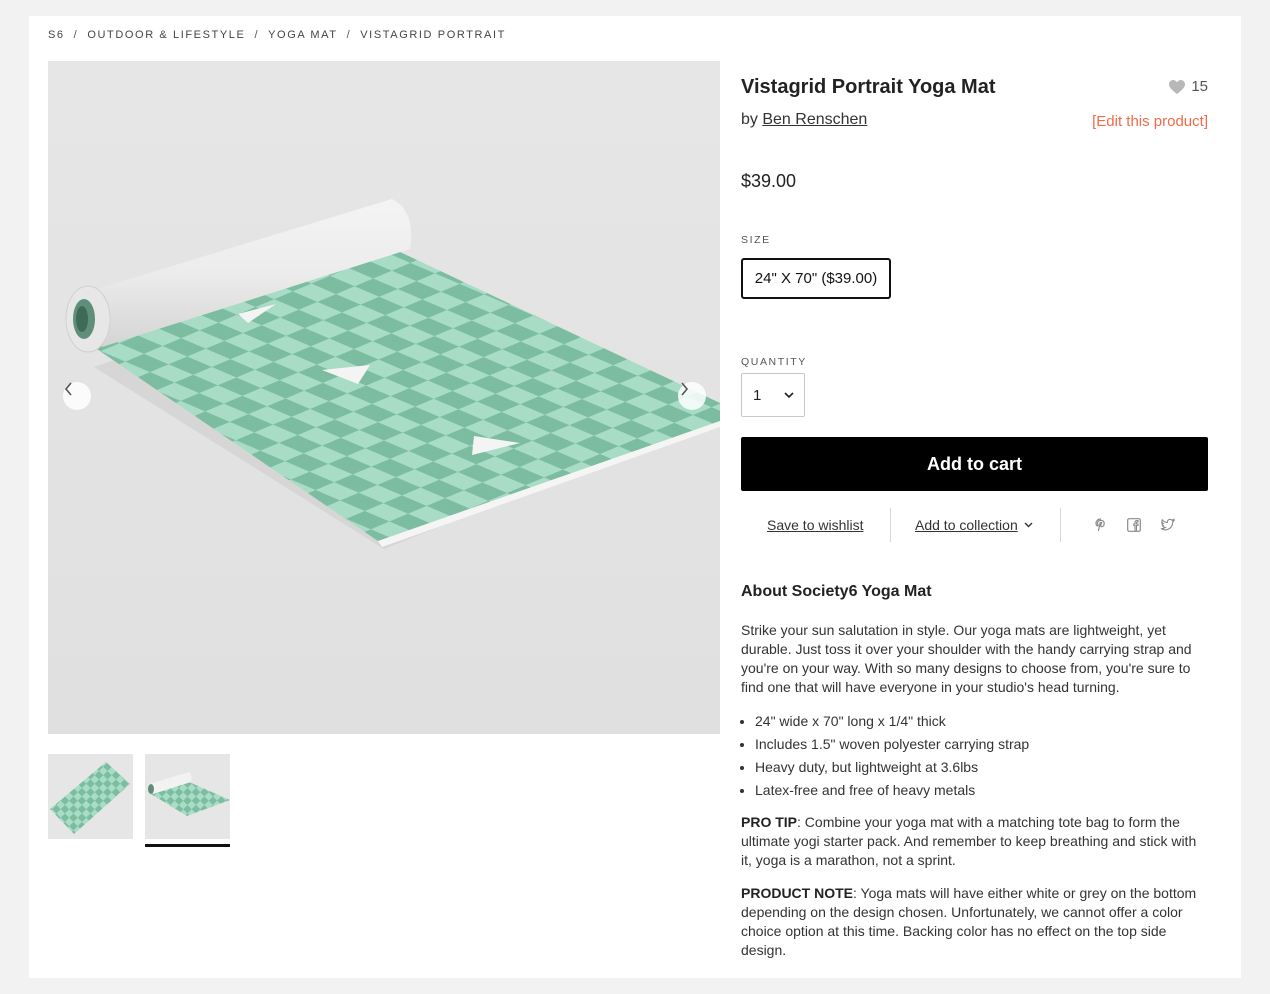  Describe the element at coordinates (1188, 86) in the screenshot. I see `favorite-button: 15` at that location.